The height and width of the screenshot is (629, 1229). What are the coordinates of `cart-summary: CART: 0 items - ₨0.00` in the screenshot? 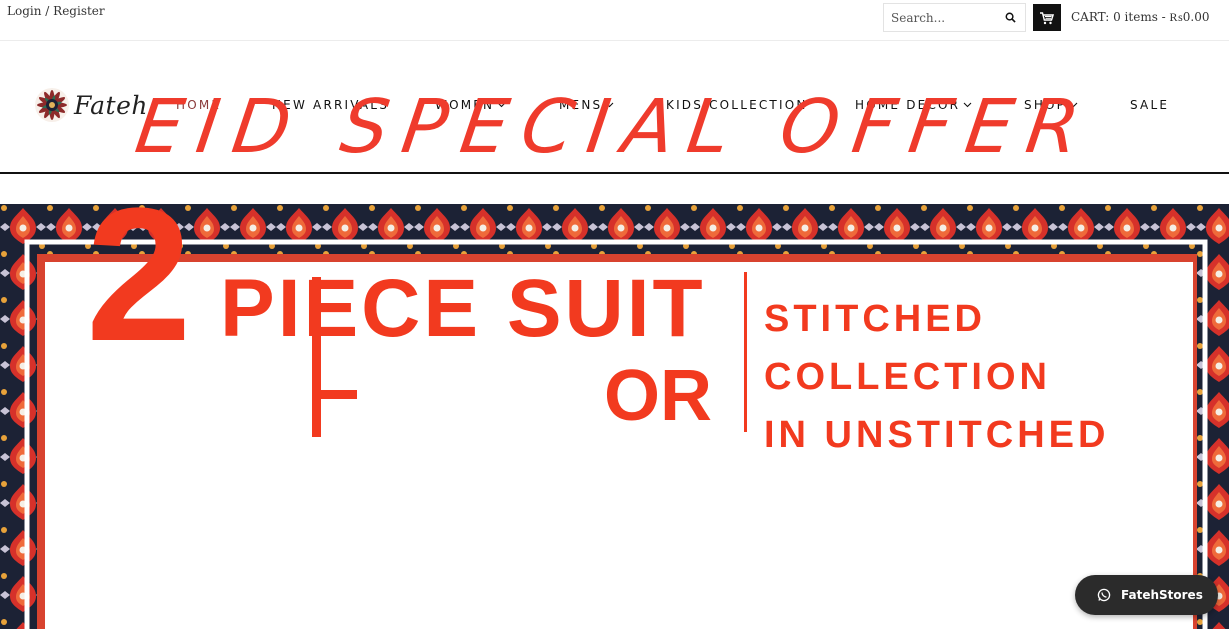 It's located at (1140, 17).